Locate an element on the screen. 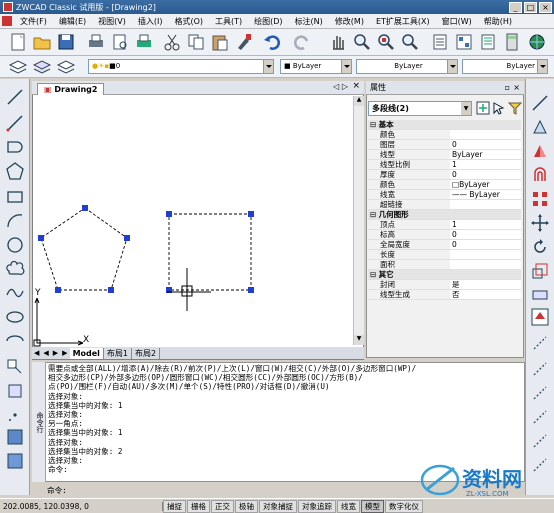 The image size is (554, 513). copy-object-icon is located at coordinates (540, 127).